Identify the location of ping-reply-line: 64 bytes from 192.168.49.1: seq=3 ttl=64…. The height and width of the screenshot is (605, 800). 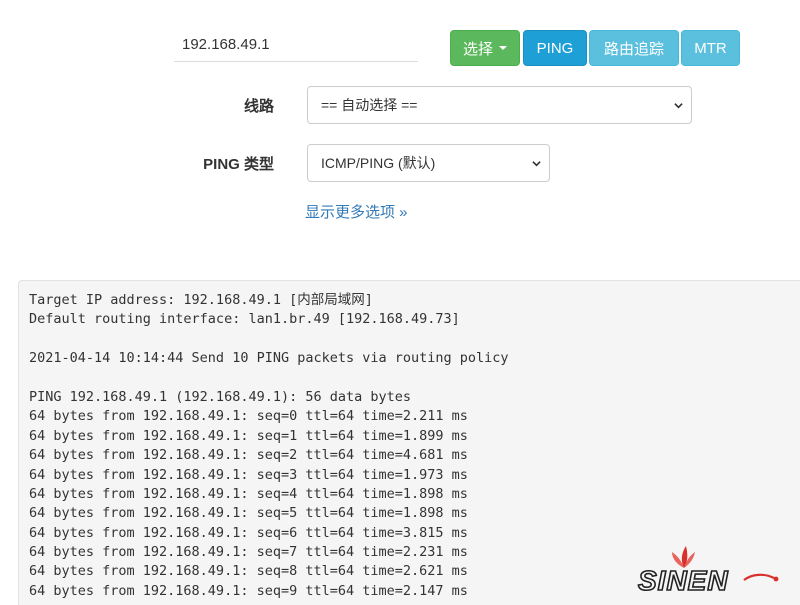
(248, 474).